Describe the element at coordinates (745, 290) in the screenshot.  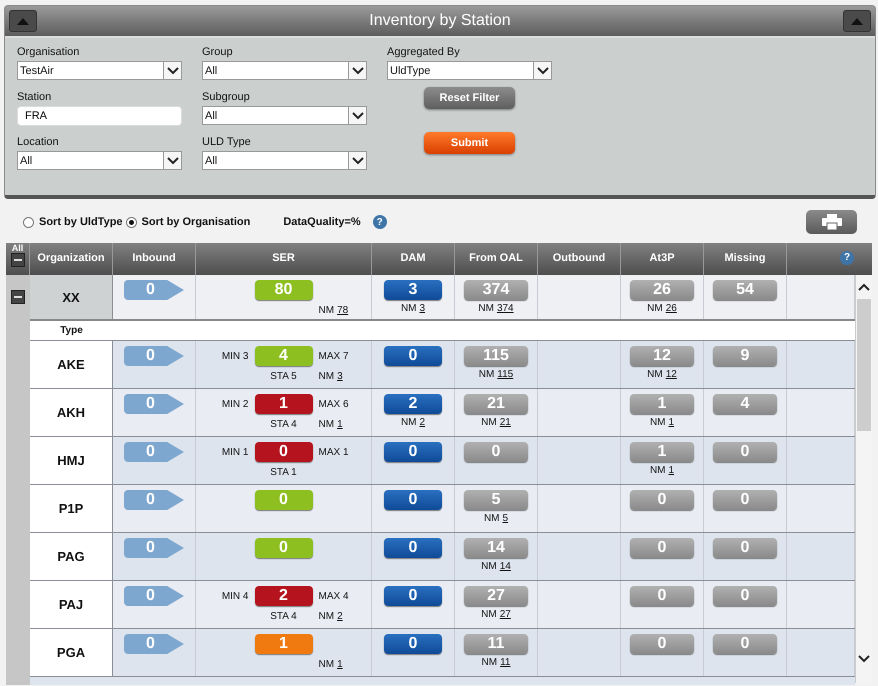
I see `count-badge: 54` at that location.